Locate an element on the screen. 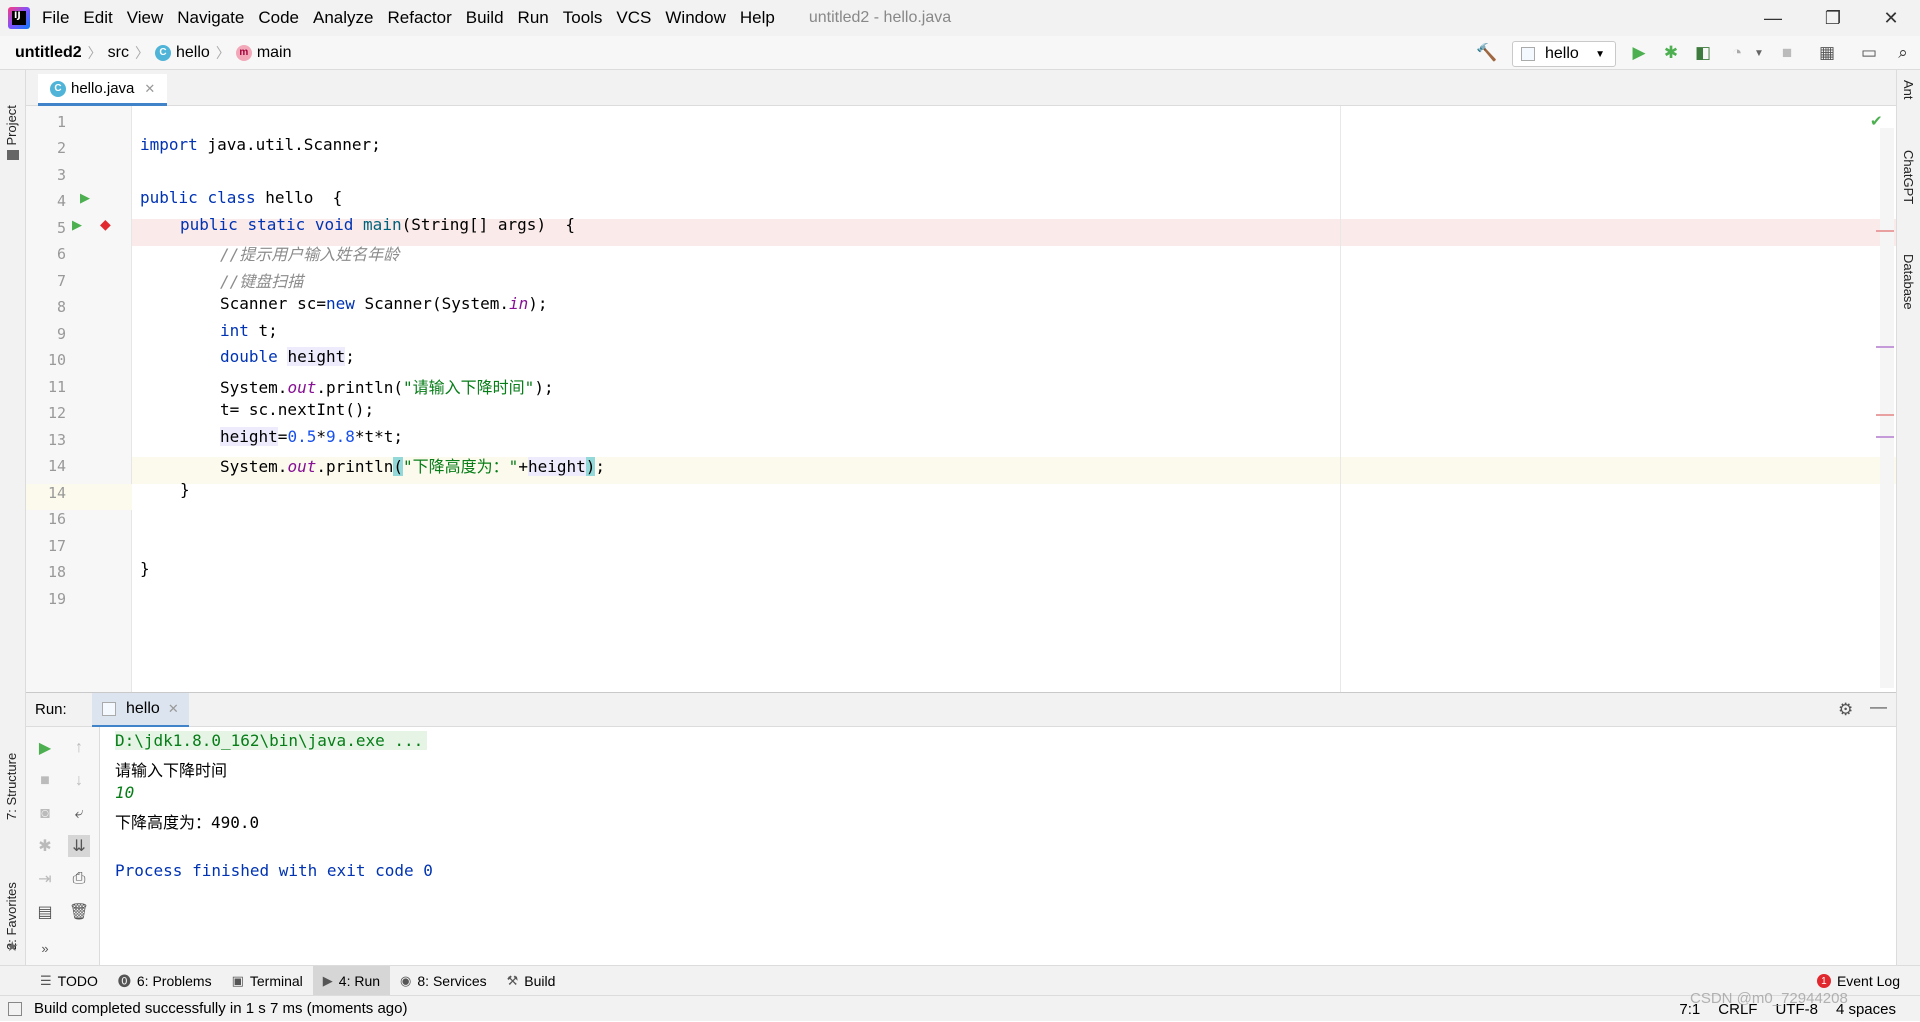 The height and width of the screenshot is (1022, 1920). line-number: 14 is located at coordinates (56, 466).